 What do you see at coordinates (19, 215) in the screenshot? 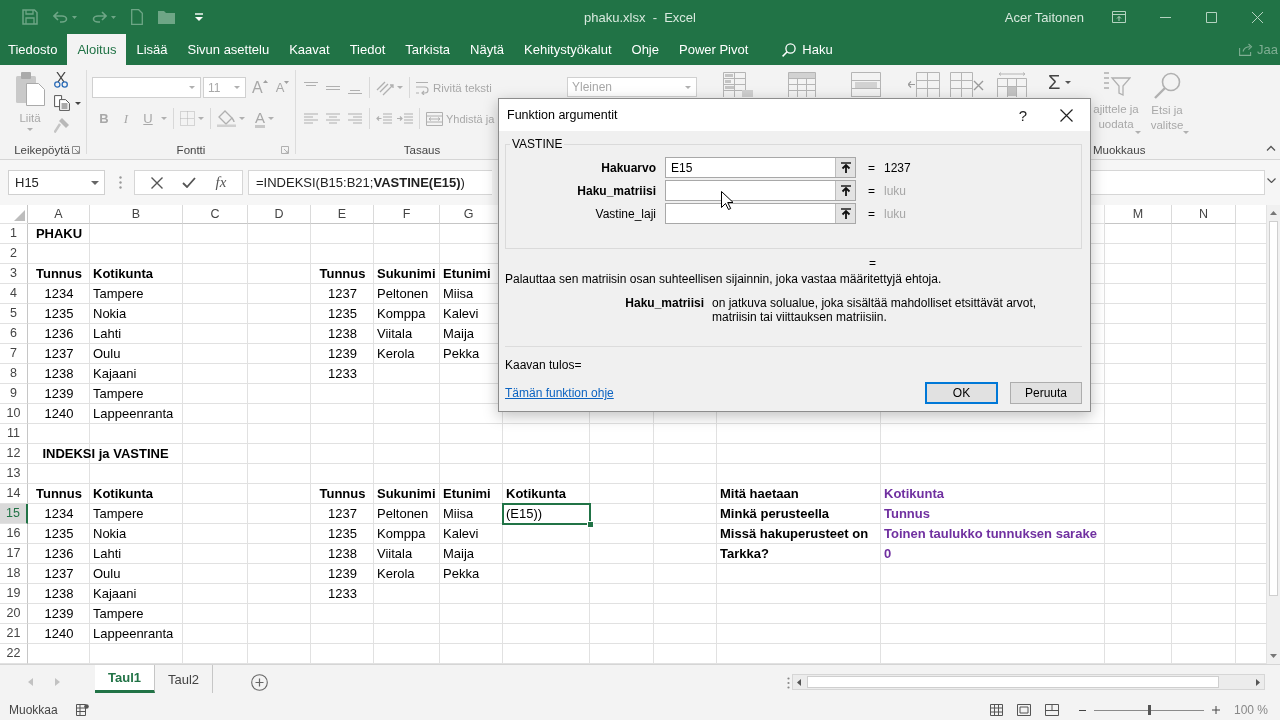
I see `select-all-icon` at bounding box center [19, 215].